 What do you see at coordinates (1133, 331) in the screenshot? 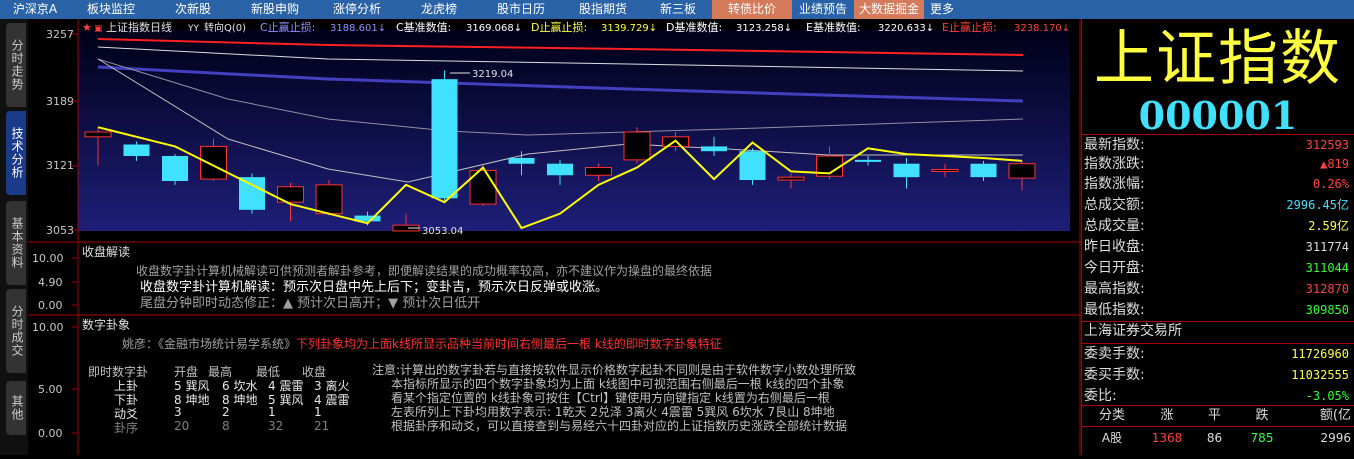
I see `exchange-name: 上海证券交易所` at bounding box center [1133, 331].